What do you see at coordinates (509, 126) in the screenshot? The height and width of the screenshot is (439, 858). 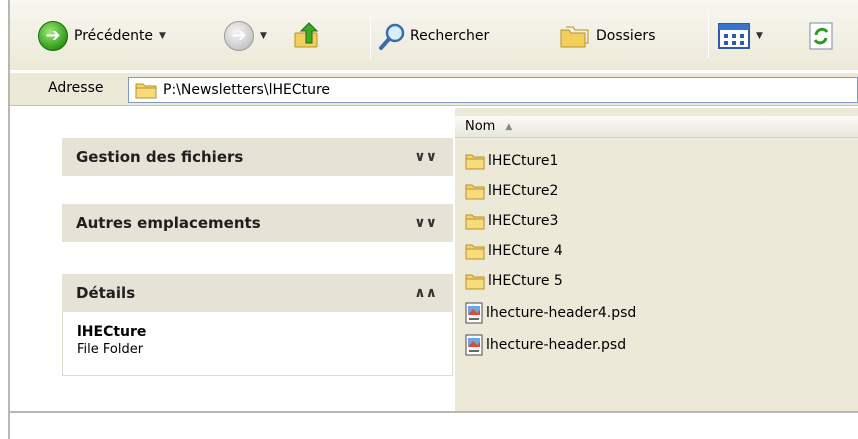 I see `sort-ascending-icon: ▲` at bounding box center [509, 126].